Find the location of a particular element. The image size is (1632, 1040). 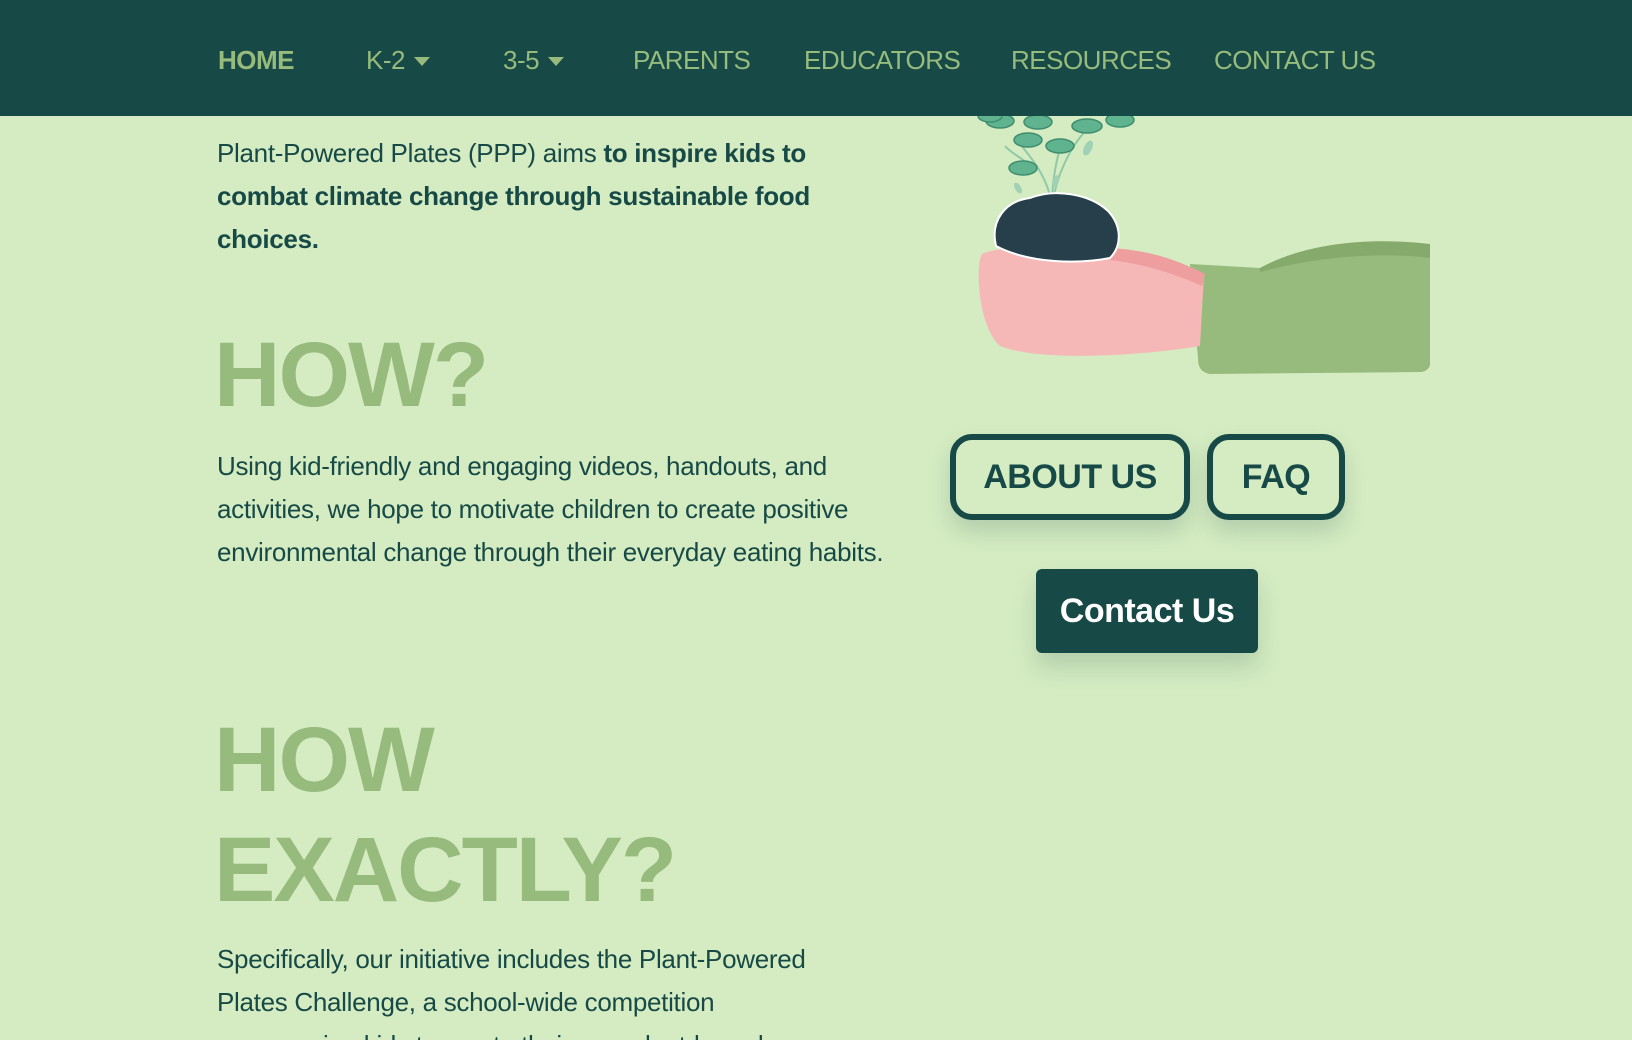

about-us-button: ABOUT US is located at coordinates (1070, 477).